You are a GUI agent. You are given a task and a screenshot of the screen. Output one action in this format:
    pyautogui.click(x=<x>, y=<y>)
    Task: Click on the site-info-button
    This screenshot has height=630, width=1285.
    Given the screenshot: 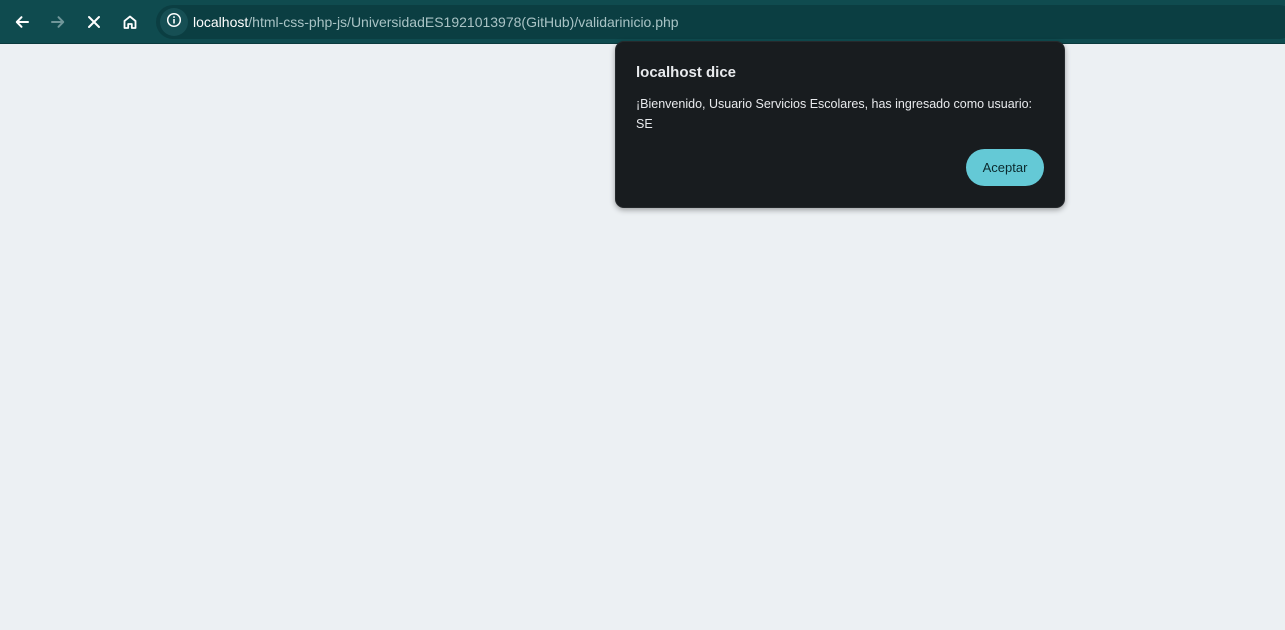 What is the action you would take?
    pyautogui.click(x=174, y=22)
    